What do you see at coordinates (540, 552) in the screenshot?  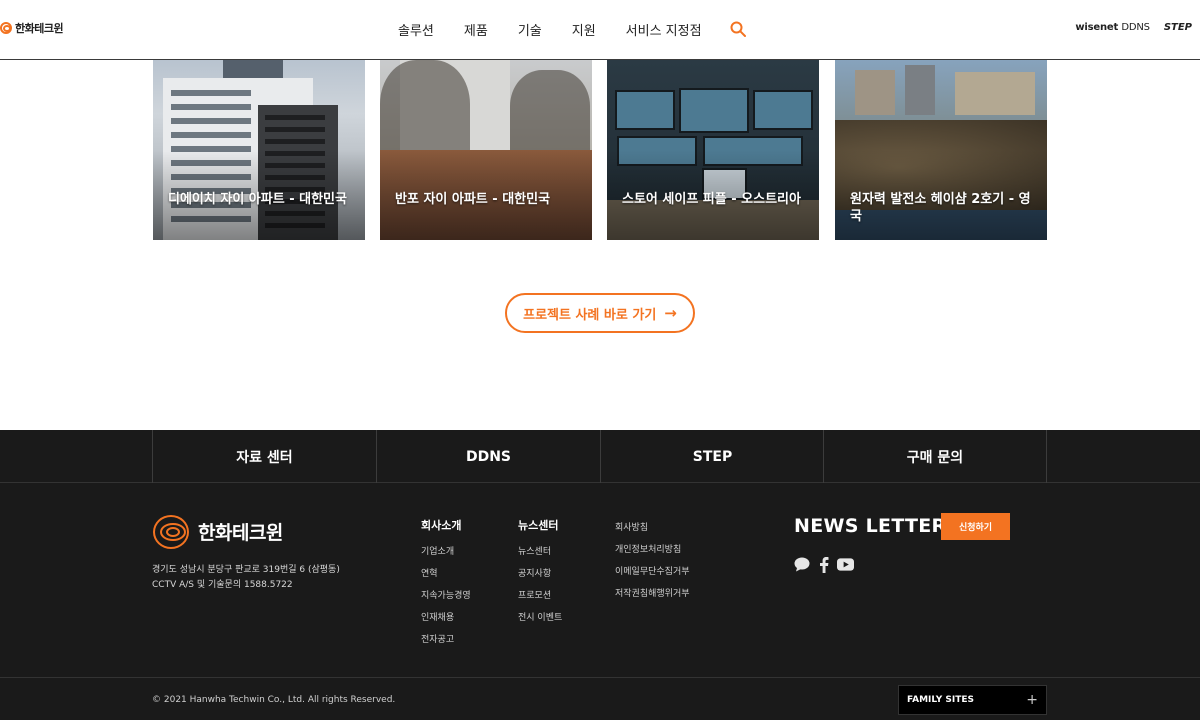 I see `footer-link: 뉴스센터` at bounding box center [540, 552].